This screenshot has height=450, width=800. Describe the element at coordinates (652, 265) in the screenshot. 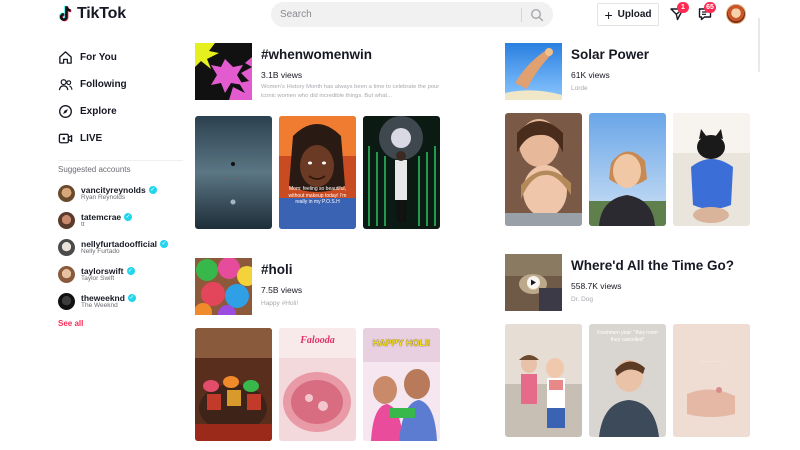

I see `section-title: Where'd All the Time Go?` at that location.